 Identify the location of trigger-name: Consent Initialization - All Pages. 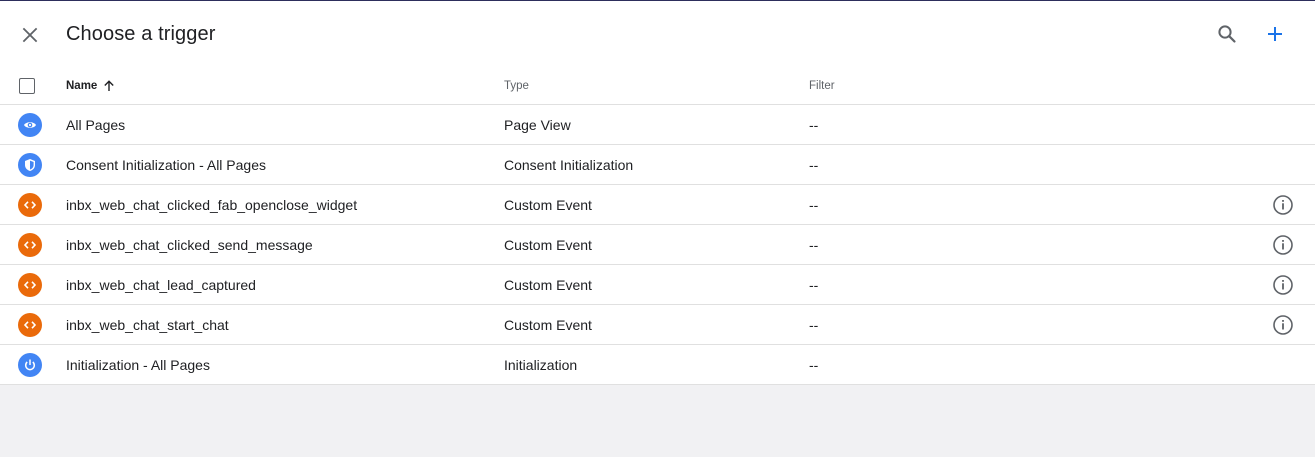
(166, 164).